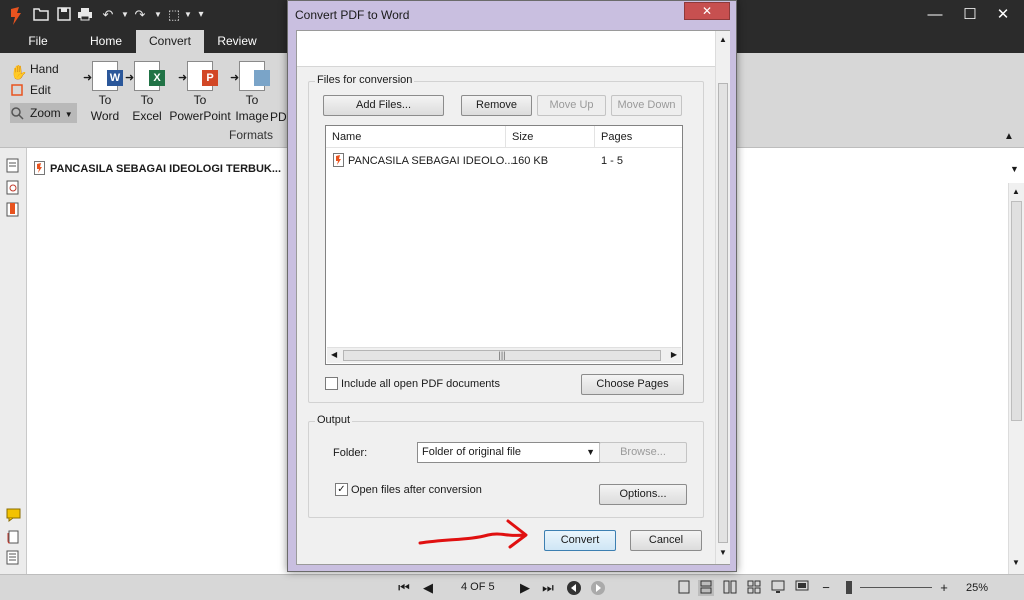 The width and height of the screenshot is (1024, 600). I want to click on cancel-button: Cancel, so click(666, 540).